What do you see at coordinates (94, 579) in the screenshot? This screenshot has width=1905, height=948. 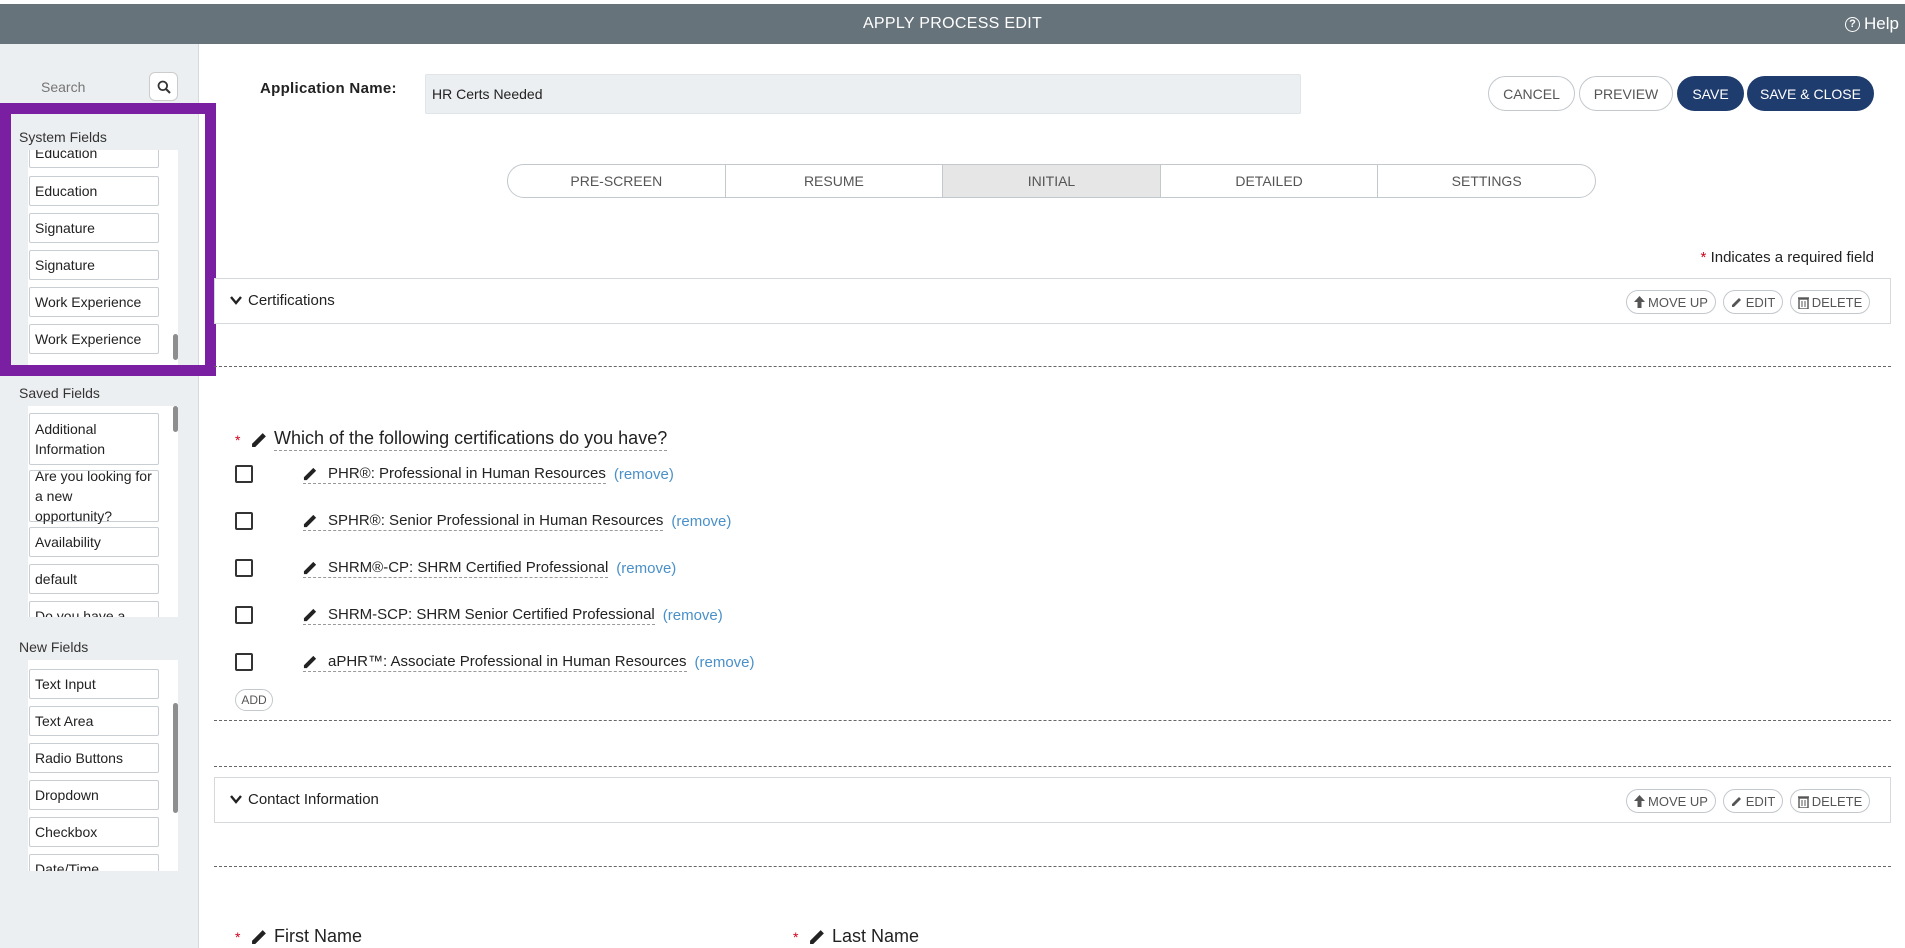 I see `field-item-default: default` at bounding box center [94, 579].